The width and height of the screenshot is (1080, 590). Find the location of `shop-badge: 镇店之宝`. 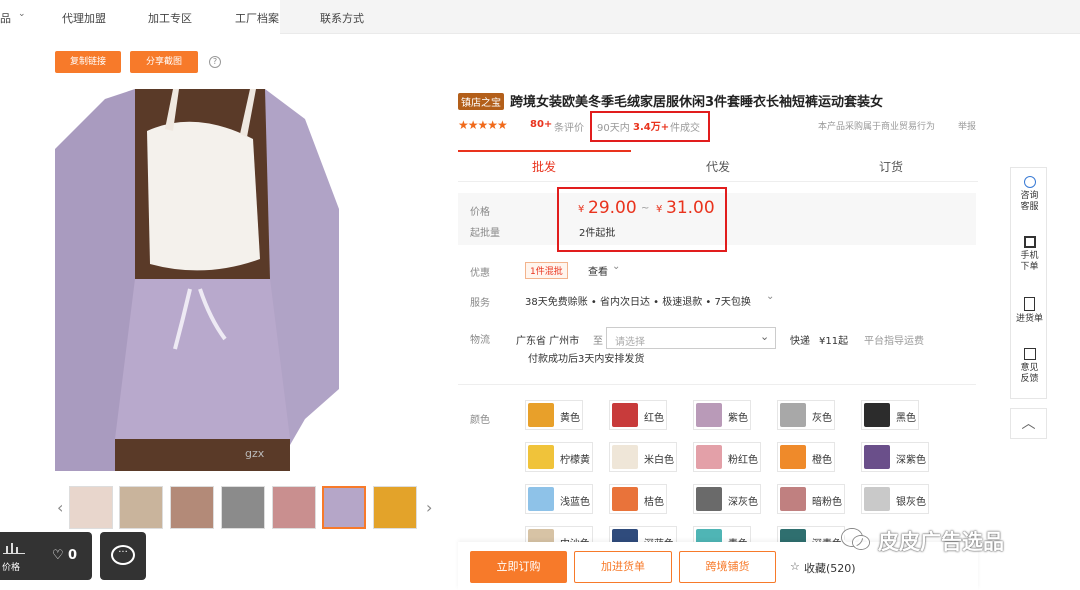

shop-badge: 镇店之宝 is located at coordinates (481, 101).